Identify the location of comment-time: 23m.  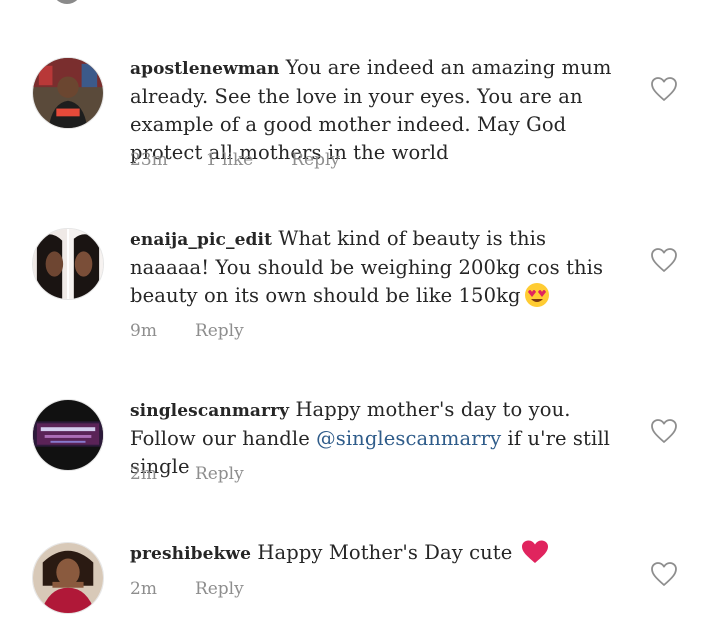
(149, 160).